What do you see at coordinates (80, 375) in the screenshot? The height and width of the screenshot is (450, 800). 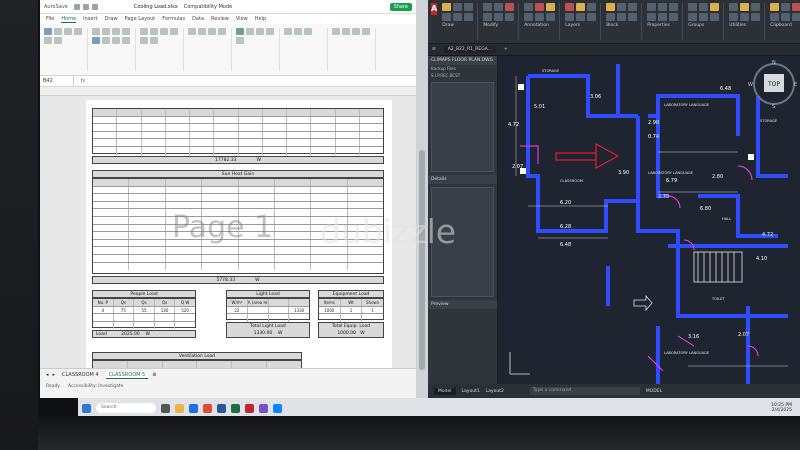 I see `sheet-tab-classroom-4: CLASSROOM 4` at bounding box center [80, 375].